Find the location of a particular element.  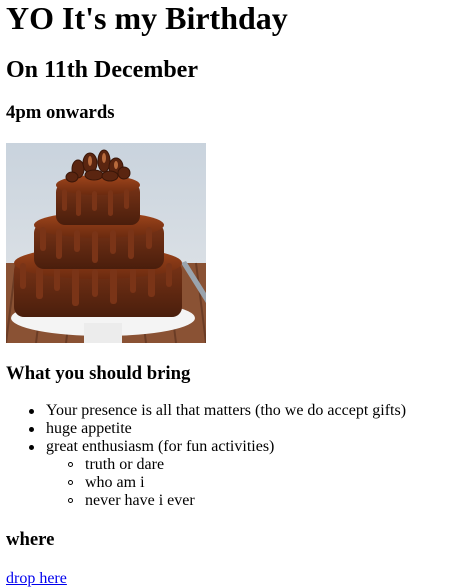

list-item: never have i ever is located at coordinates (237, 501).